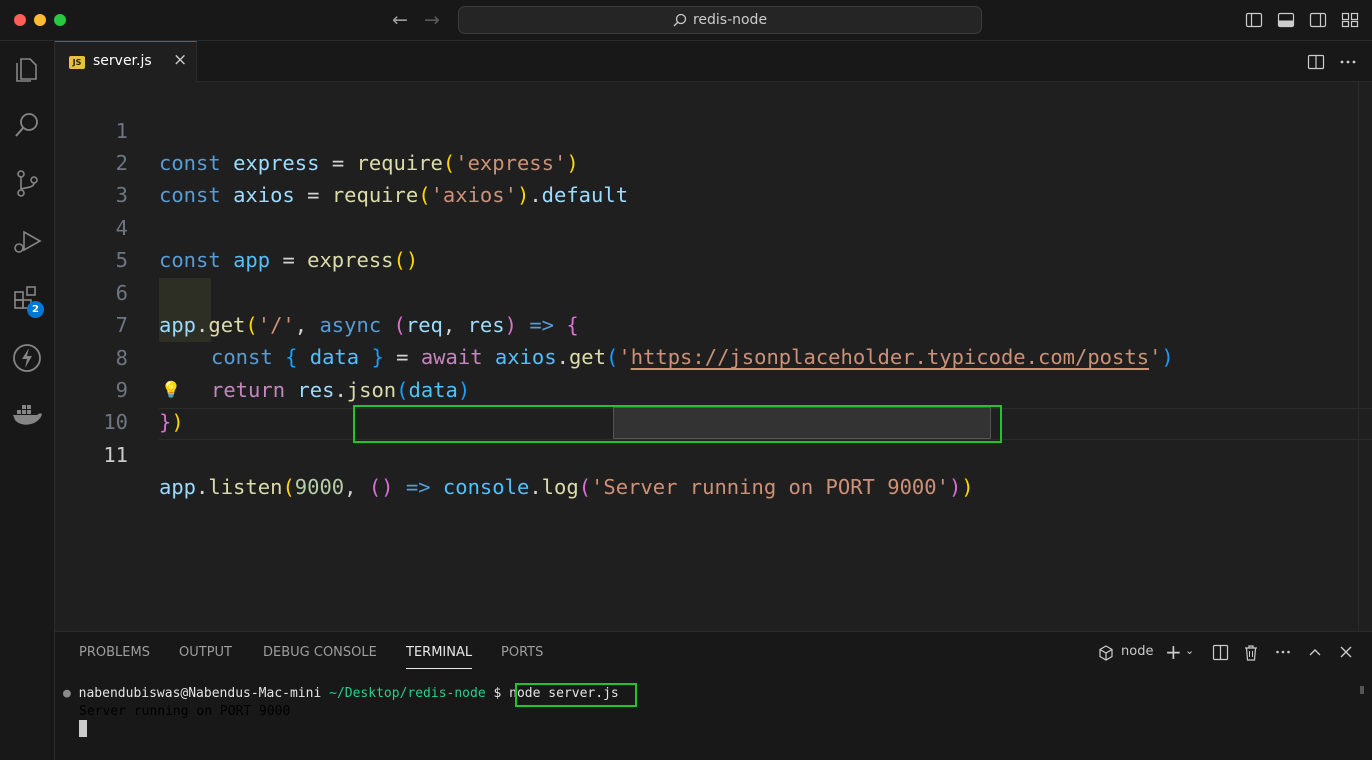 This screenshot has height=760, width=1372. I want to click on terminal-cursor, so click(83, 728).